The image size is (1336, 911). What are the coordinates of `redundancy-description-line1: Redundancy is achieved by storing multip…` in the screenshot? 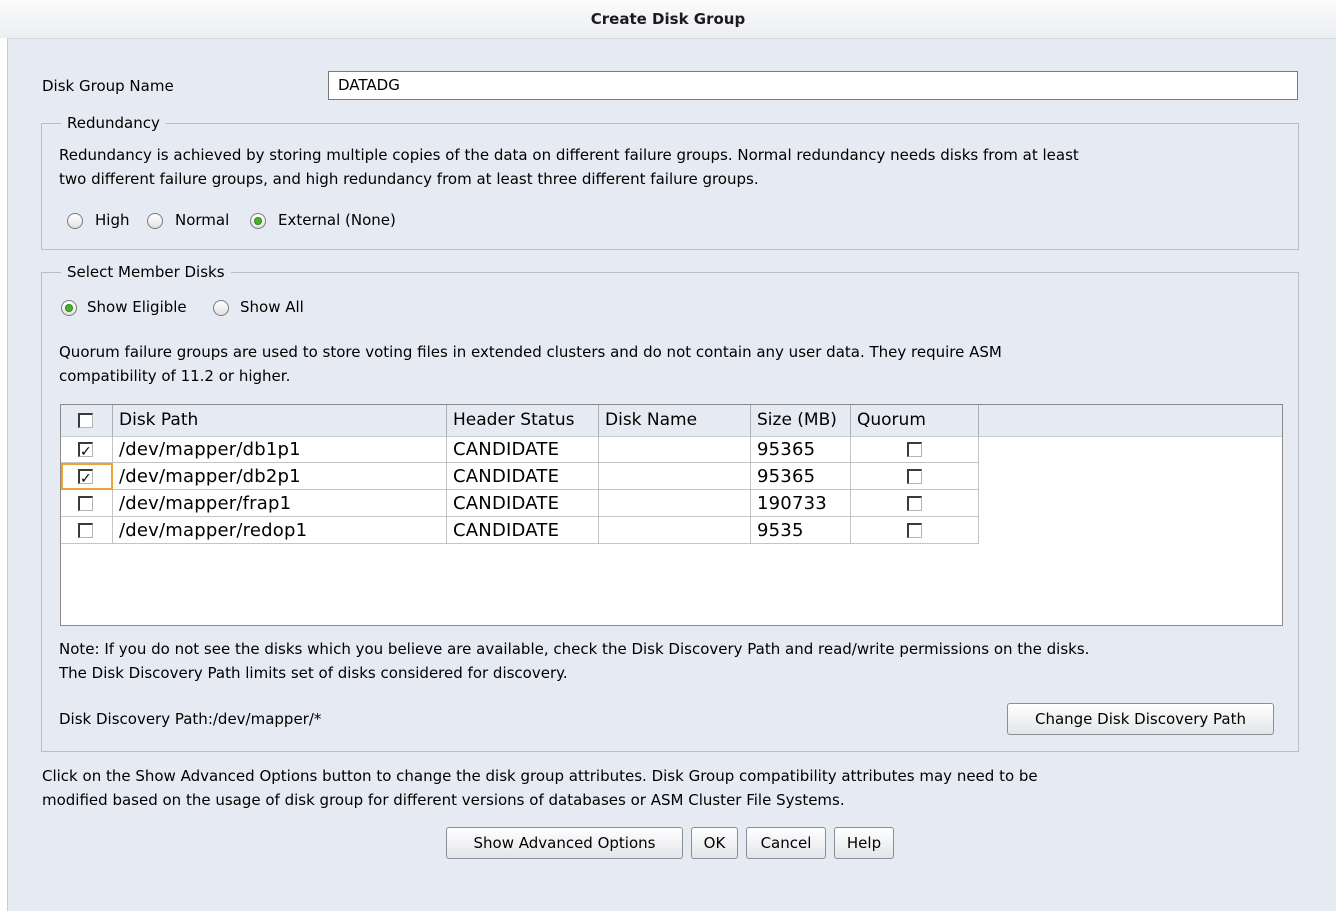 It's located at (569, 155).